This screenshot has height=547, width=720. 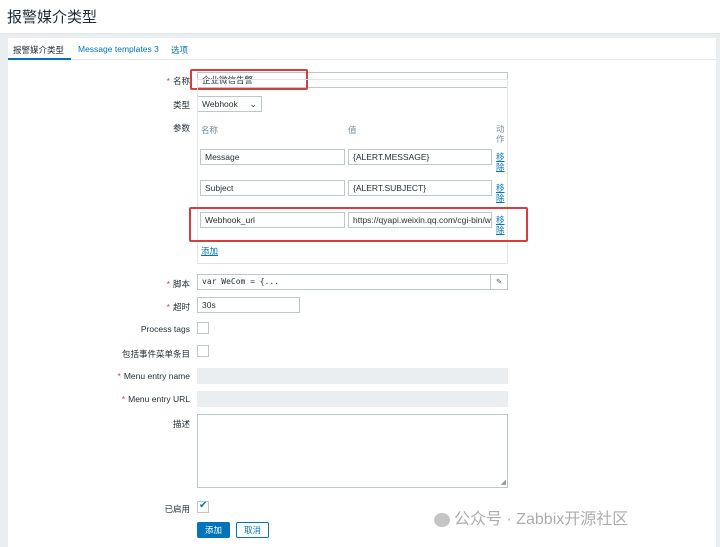 What do you see at coordinates (178, 284) in the screenshot?
I see `script-label: * 脚本` at bounding box center [178, 284].